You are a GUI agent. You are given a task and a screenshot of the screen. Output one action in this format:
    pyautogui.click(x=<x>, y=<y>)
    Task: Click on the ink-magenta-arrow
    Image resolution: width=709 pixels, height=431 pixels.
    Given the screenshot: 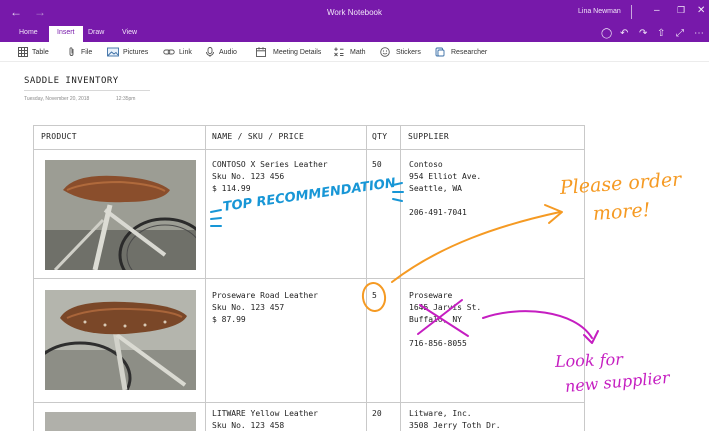 What is the action you would take?
    pyautogui.click(x=537, y=324)
    